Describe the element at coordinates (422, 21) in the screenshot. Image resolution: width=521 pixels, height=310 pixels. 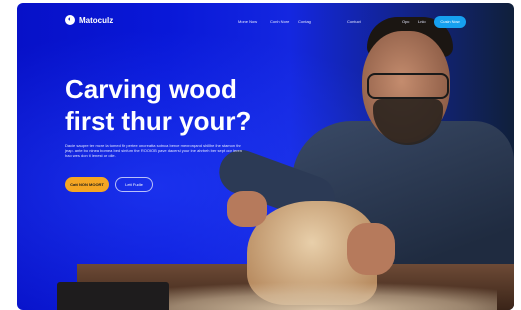
I see `nav-link-lnlo: Lnlo` at that location.